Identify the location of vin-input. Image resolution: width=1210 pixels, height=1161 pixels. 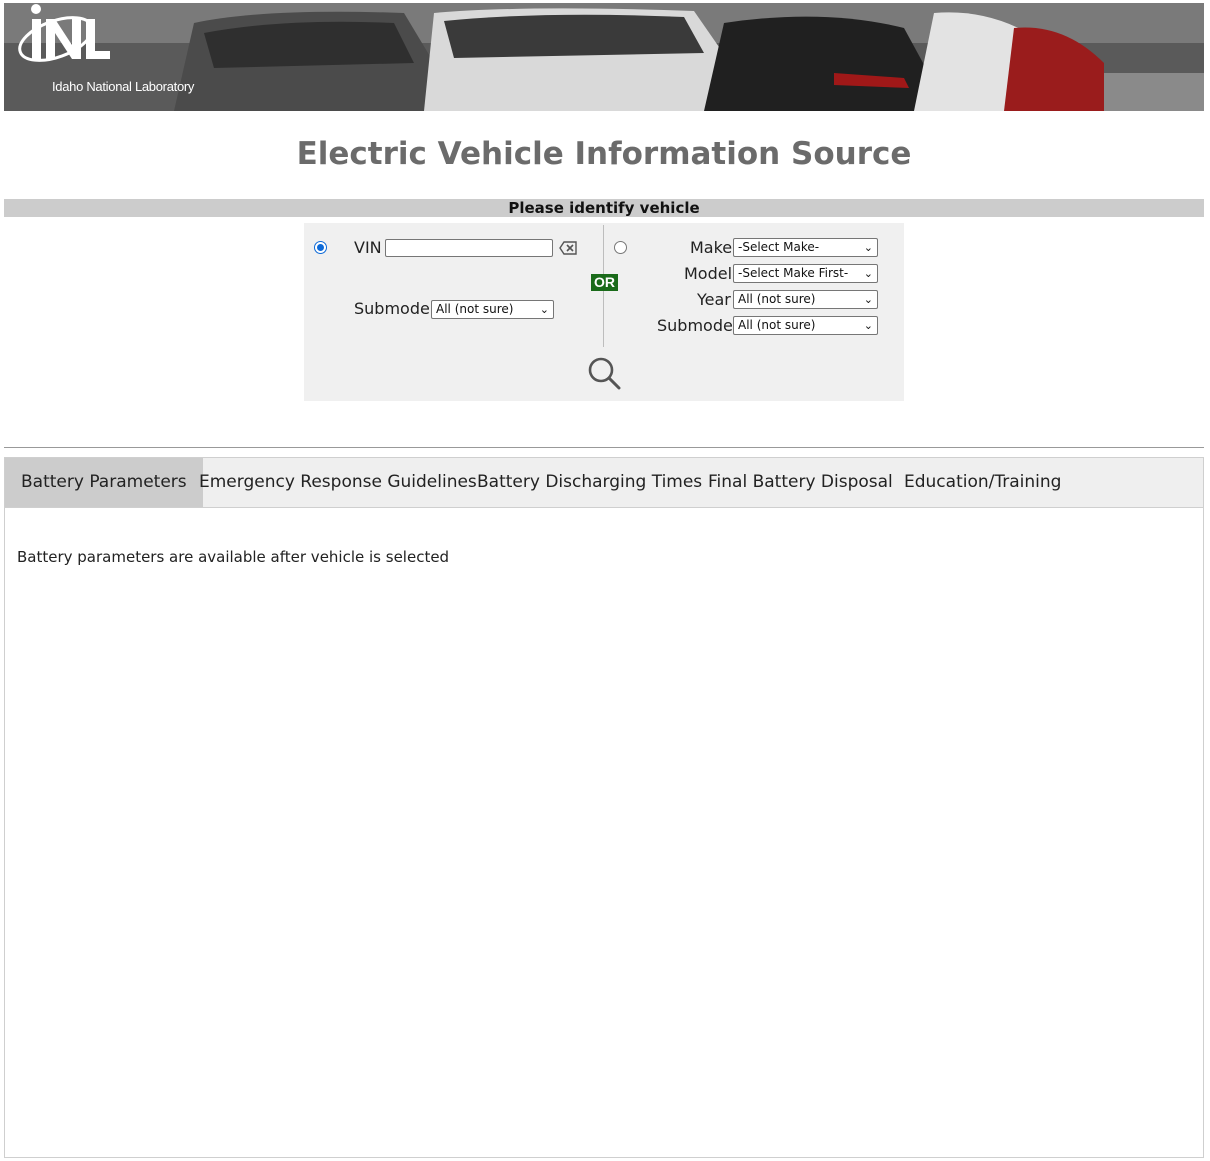
(469, 248).